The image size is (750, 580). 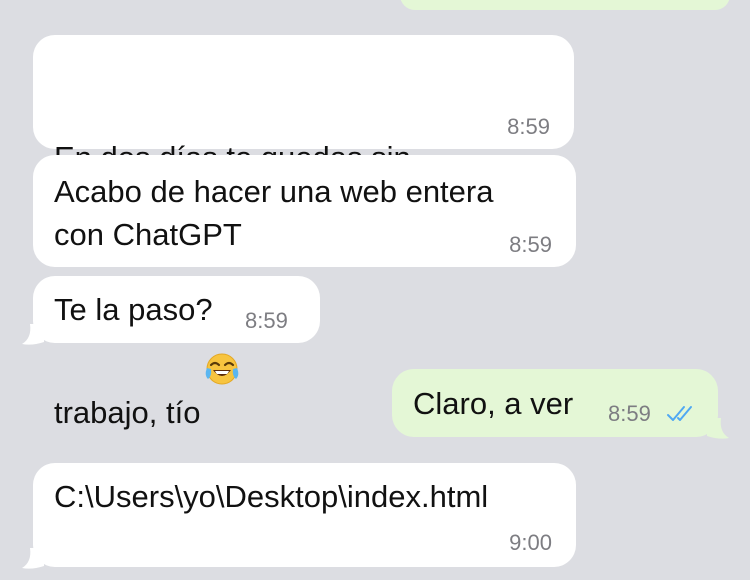 What do you see at coordinates (299, 516) in the screenshot?
I see `message-bubble-incoming: C:\Users\yo\Desktop\index.html 9:00` at bounding box center [299, 516].